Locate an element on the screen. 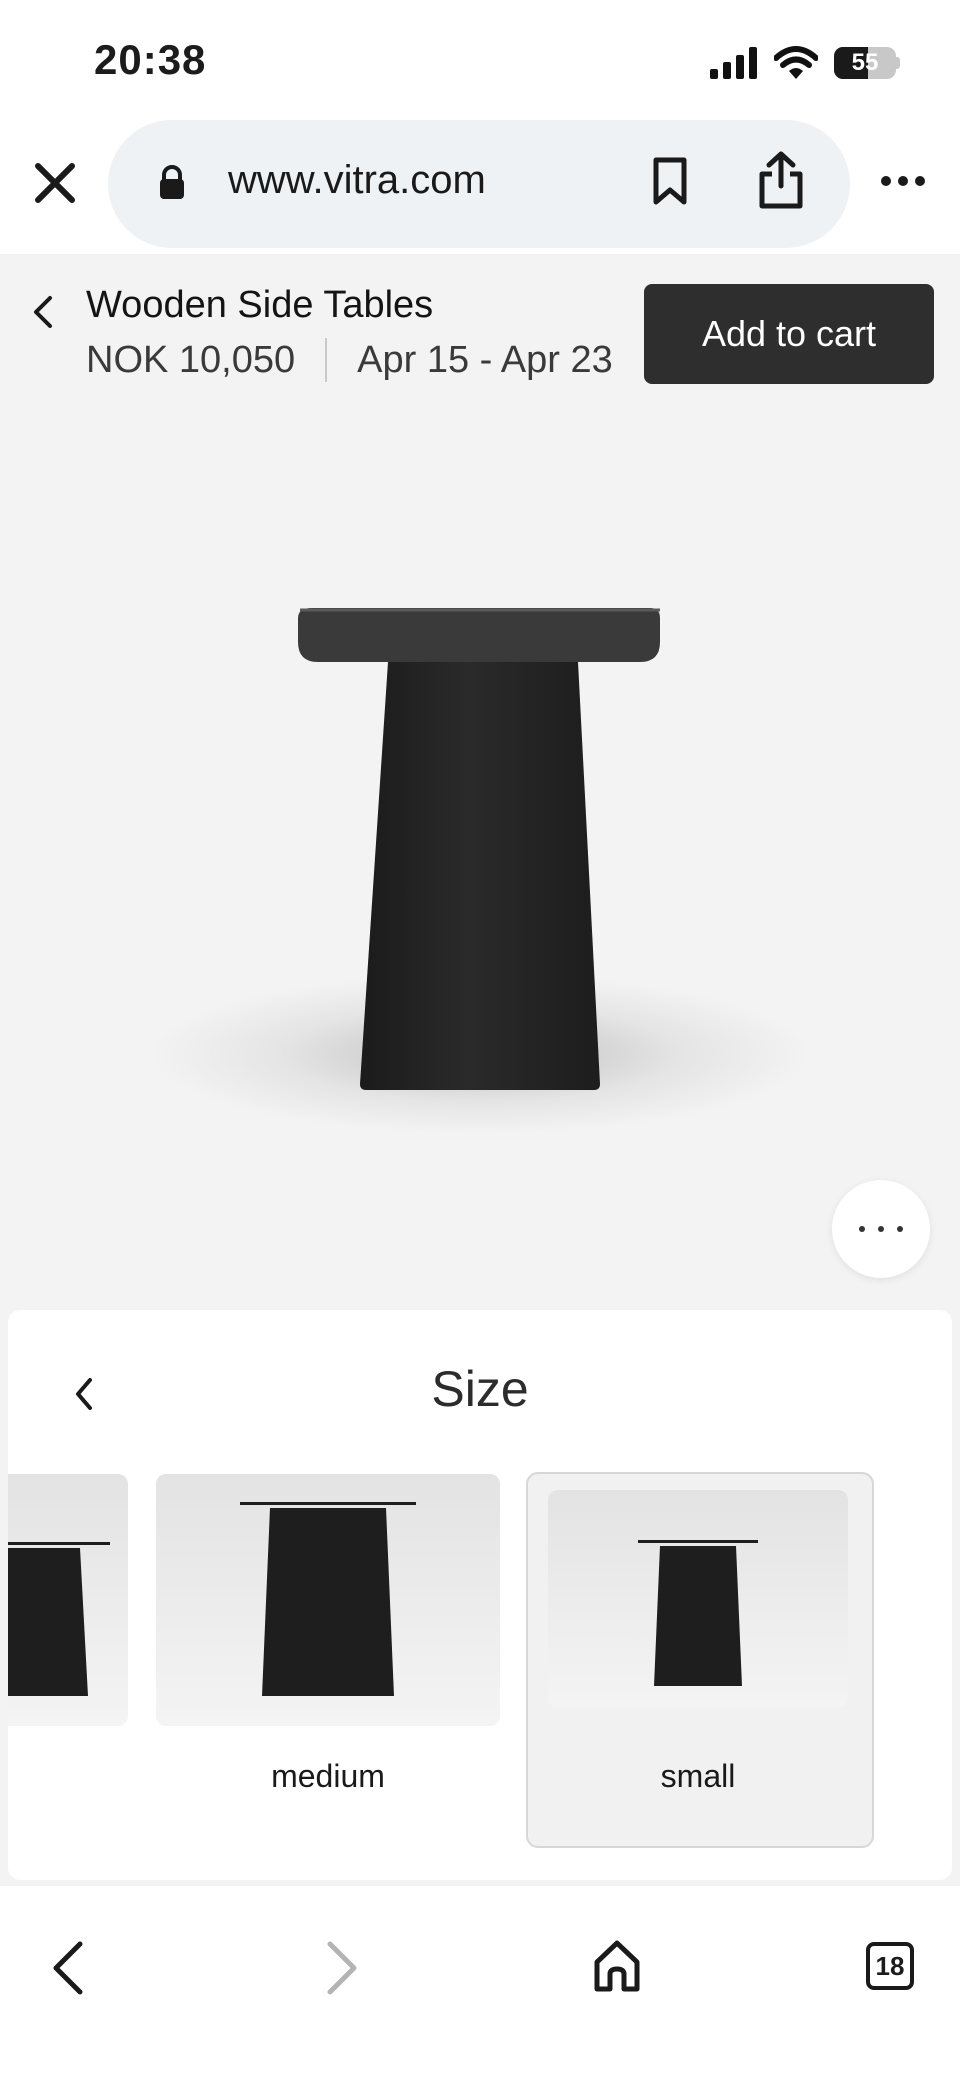 Image resolution: width=960 pixels, height=2078 pixels. url-text: www.vitra.com is located at coordinates (357, 180).